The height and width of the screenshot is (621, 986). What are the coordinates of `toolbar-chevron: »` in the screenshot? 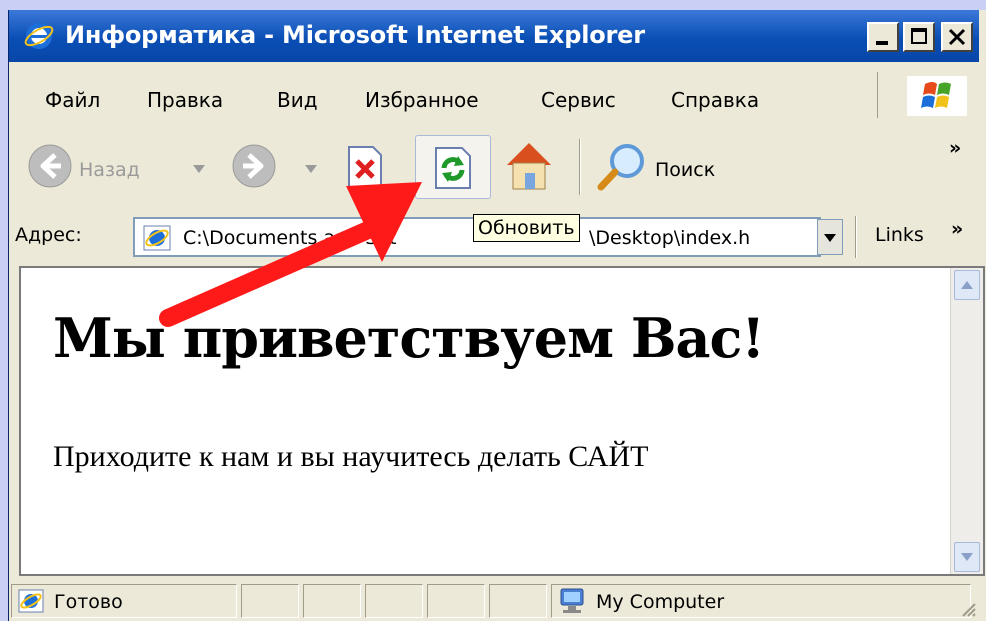 It's located at (955, 148).